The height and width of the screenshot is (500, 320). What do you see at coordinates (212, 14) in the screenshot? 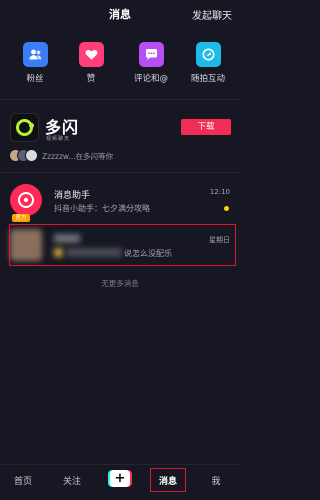
I see `start-chat-button: 发起聊天` at bounding box center [212, 14].